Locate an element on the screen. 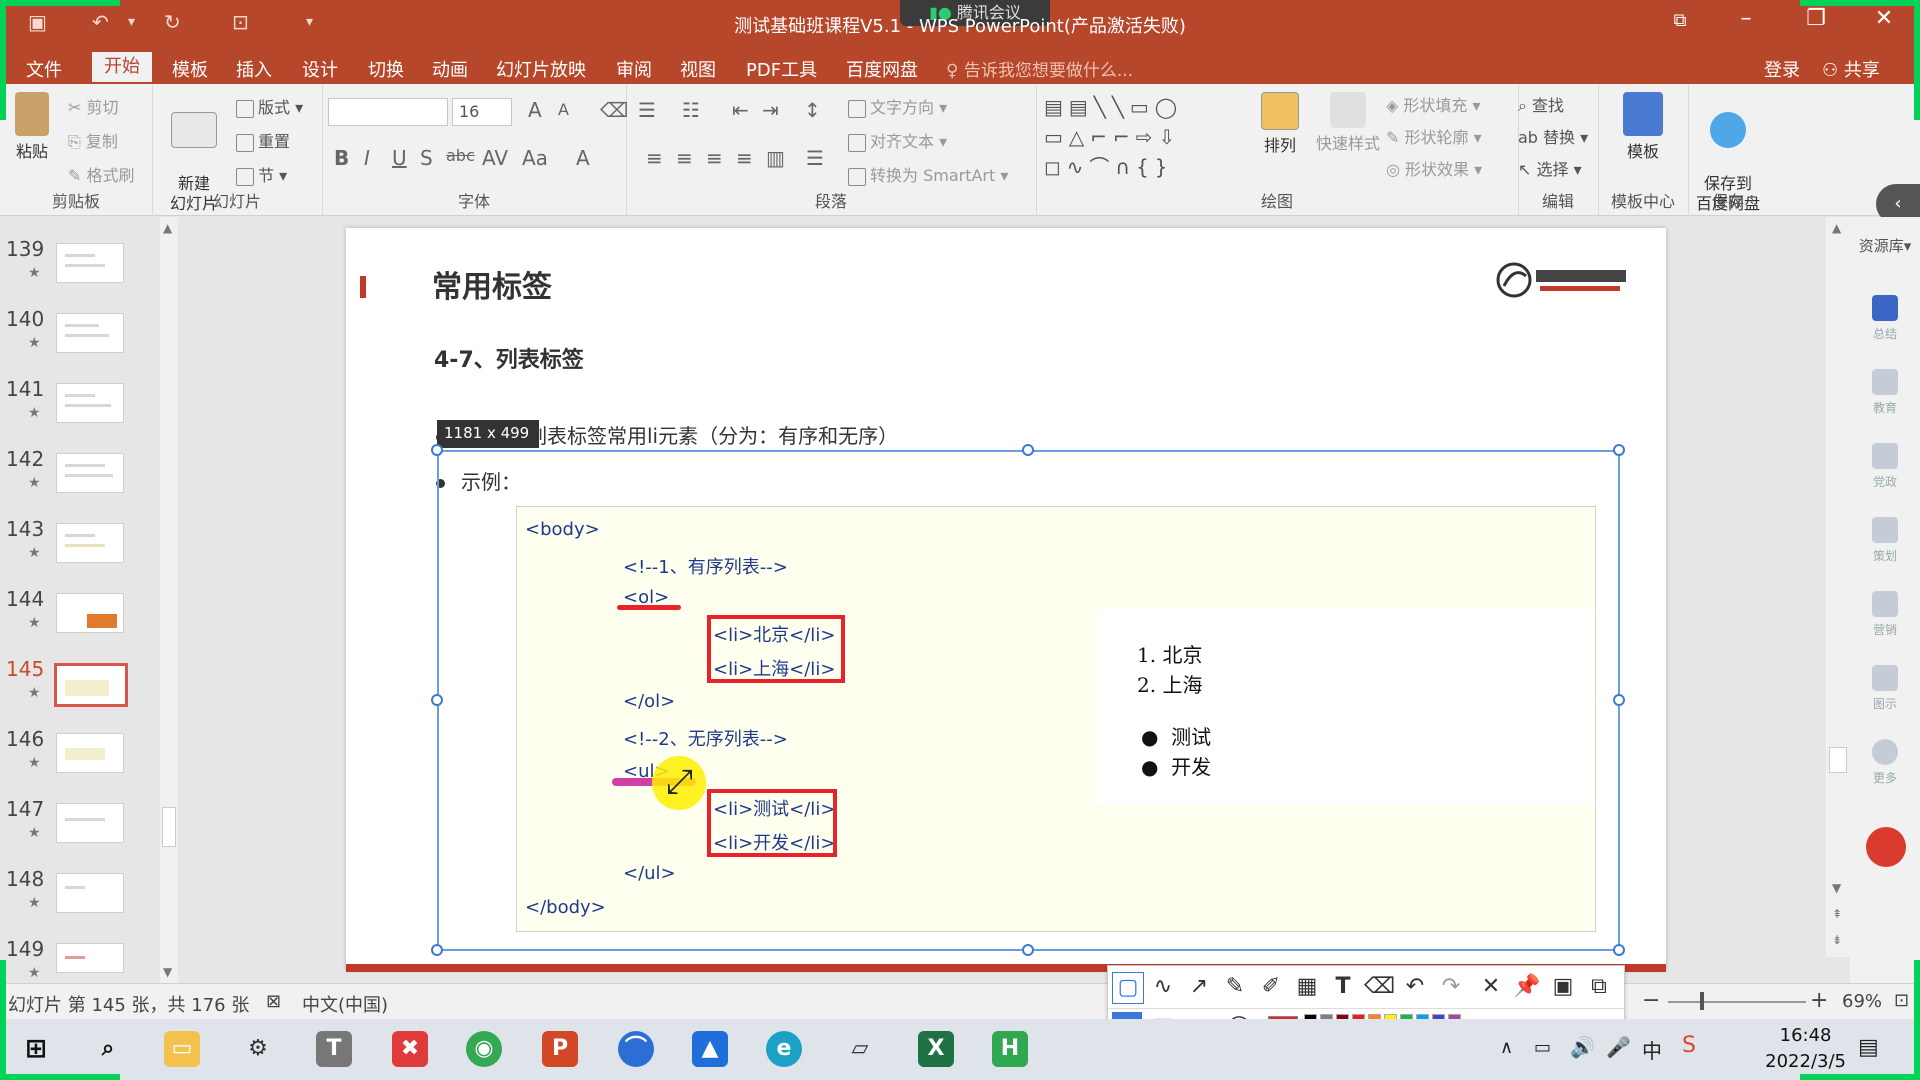  shape-fill-button: ◈ 形状填充 ▾ is located at coordinates (1433, 104).